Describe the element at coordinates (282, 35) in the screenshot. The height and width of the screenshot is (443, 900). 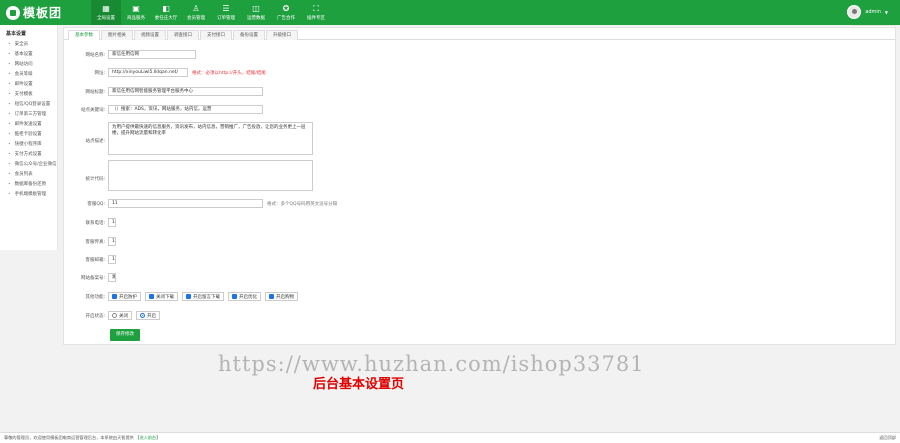
I see `tab-upgrade: 升级接口` at that location.